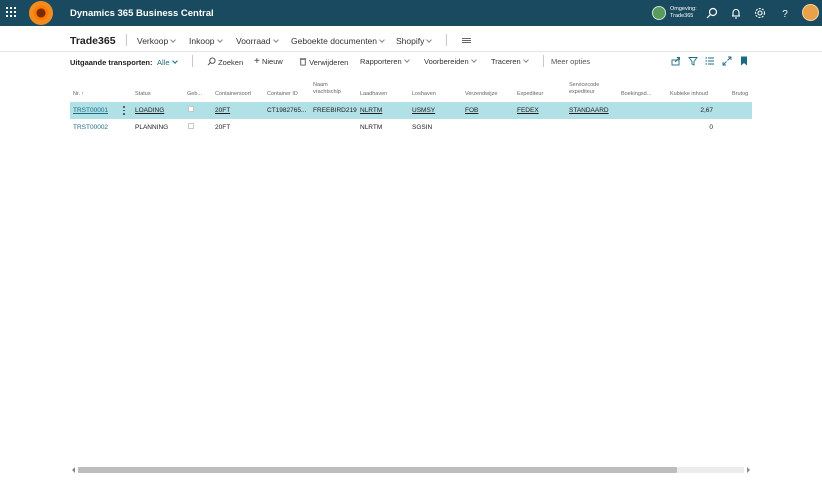 The height and width of the screenshot is (486, 822). What do you see at coordinates (163, 62) in the screenshot?
I see `view-filter-label: Alle` at bounding box center [163, 62].